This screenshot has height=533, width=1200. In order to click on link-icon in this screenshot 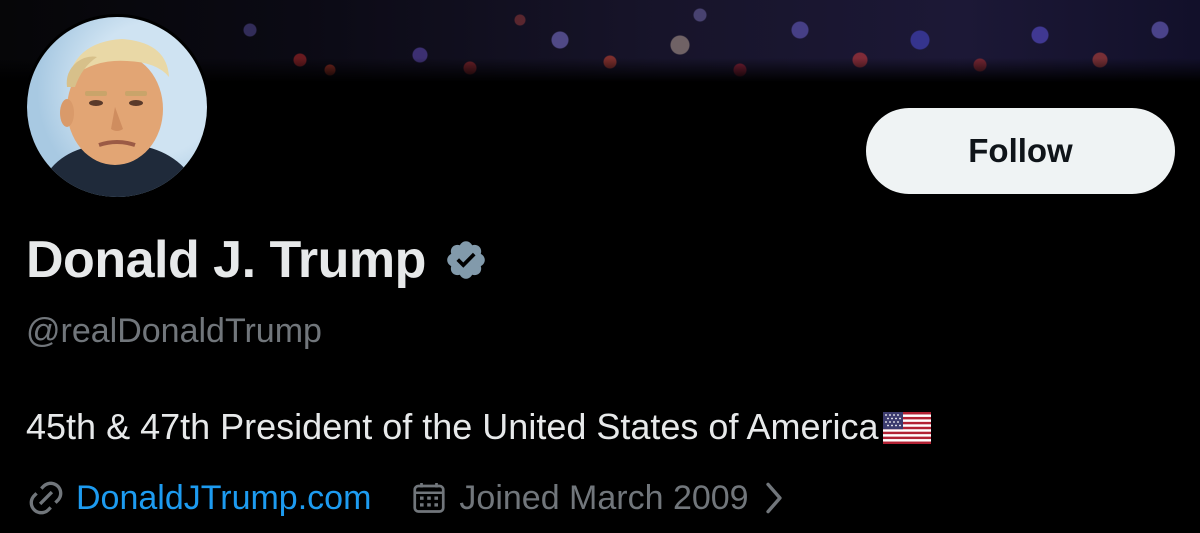, I will do `click(46, 498)`.